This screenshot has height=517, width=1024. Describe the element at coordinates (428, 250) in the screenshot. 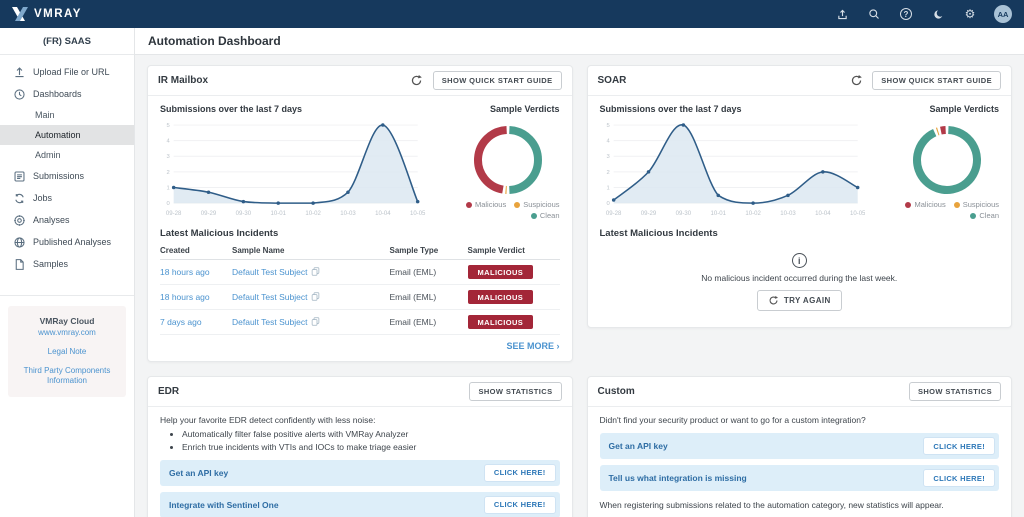

I see `col-sample-type: Sample Type` at that location.